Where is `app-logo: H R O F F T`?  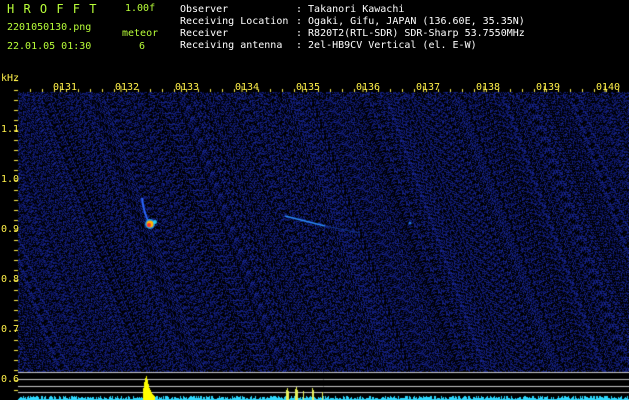
app-logo: H R O F F T is located at coordinates (52, 9).